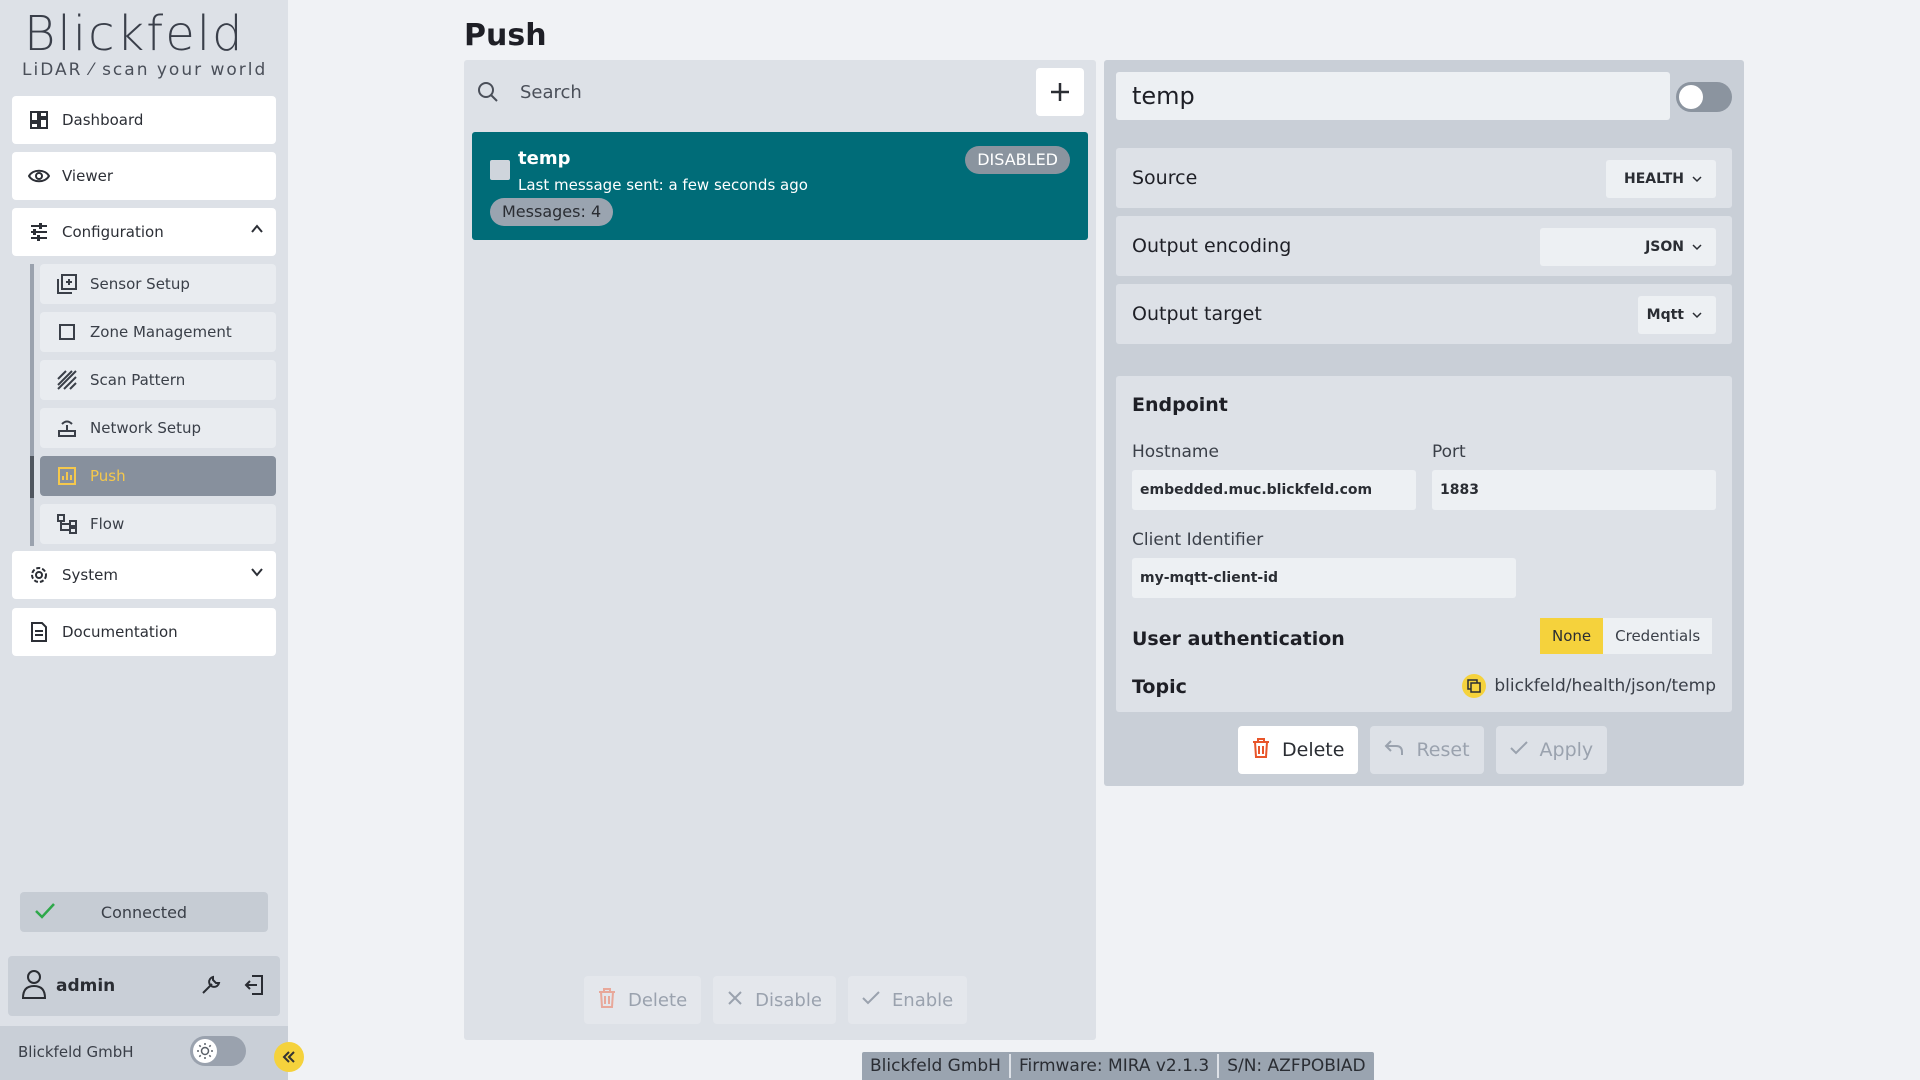 This screenshot has height=1080, width=1920. I want to click on push-chart-icon, so click(67, 476).